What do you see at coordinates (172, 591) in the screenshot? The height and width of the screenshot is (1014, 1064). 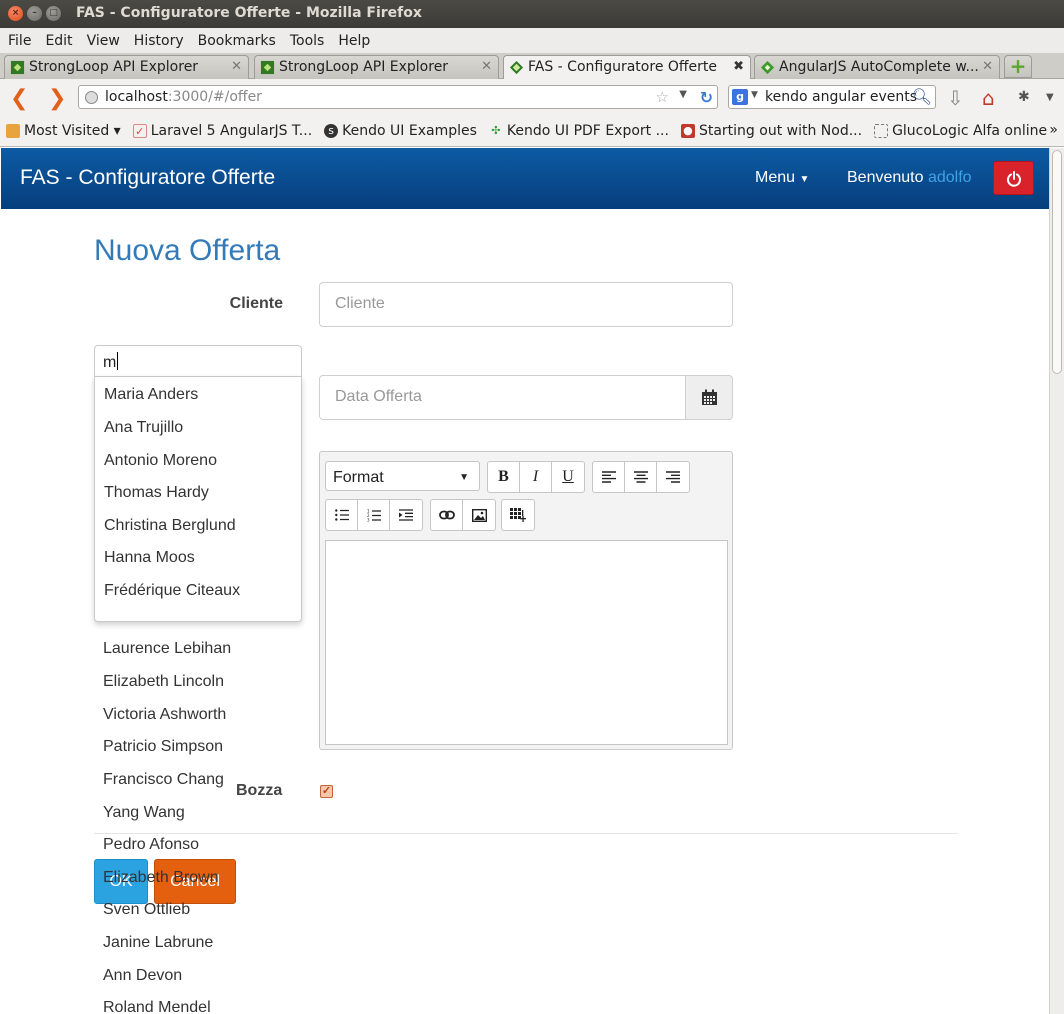 I see `autocomplete-option: Frédérique Citeaux` at bounding box center [172, 591].